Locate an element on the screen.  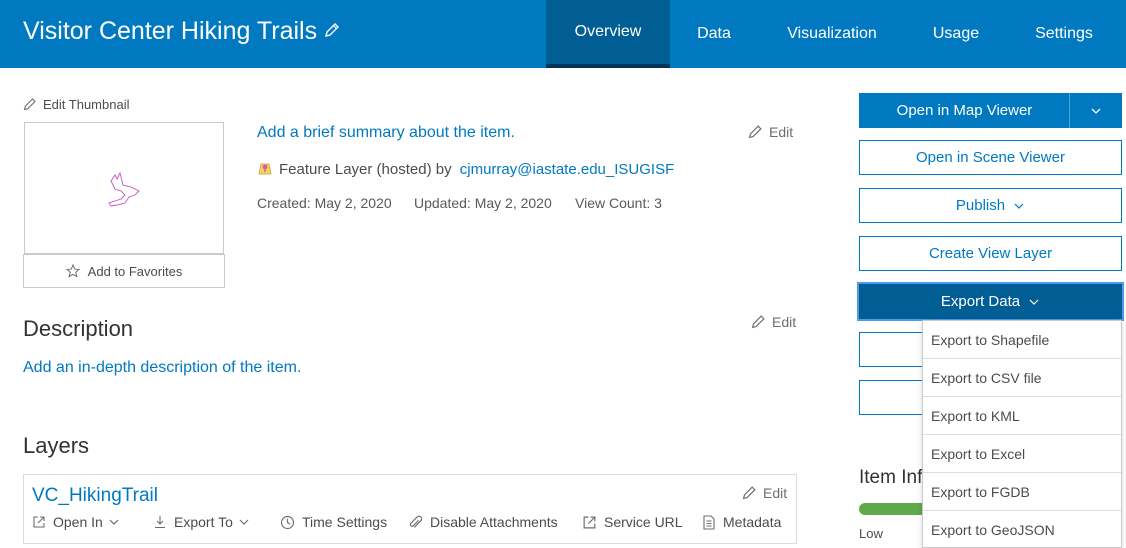
edit-thumbnail-label: Edit Thumbnail is located at coordinates (86, 104).